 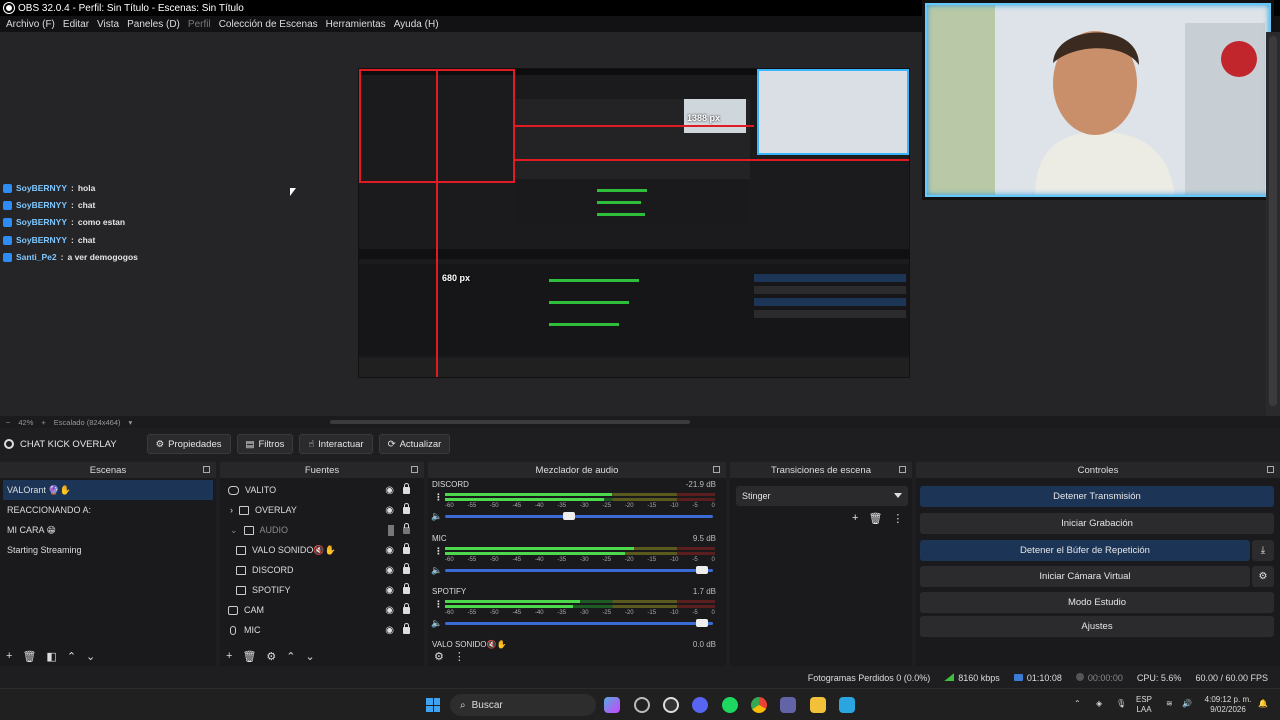 I want to click on stop-streaming-button: Detener Transmisión, so click(x=1097, y=496).